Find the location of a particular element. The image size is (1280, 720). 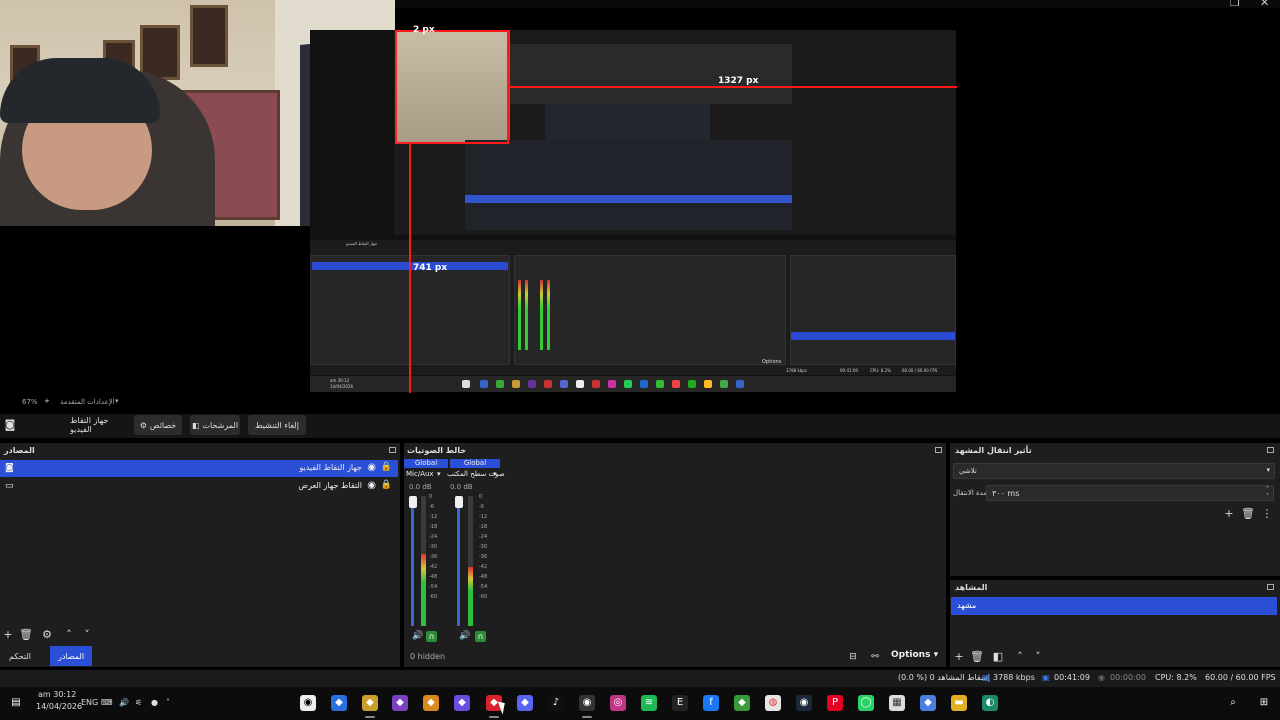

edge-icon: ◐ is located at coordinates (990, 703).